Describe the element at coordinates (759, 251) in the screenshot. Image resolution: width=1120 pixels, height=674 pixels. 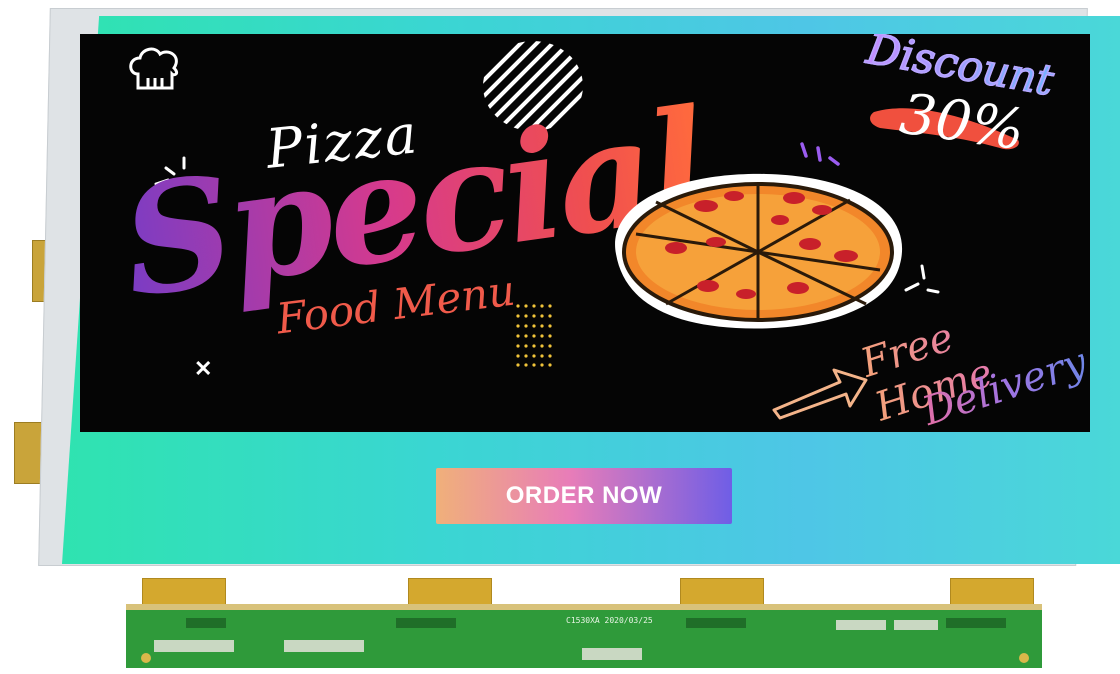
I see `pizza-icon` at that location.